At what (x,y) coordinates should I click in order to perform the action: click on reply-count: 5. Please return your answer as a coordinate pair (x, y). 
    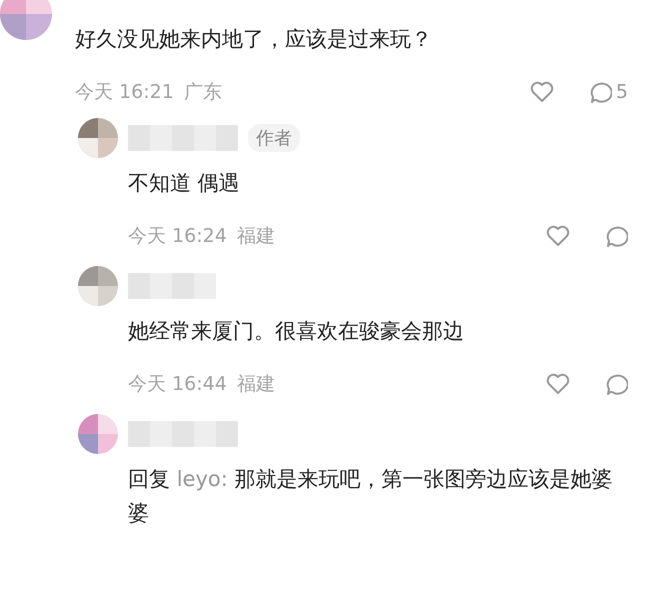
    Looking at the image, I should click on (622, 92).